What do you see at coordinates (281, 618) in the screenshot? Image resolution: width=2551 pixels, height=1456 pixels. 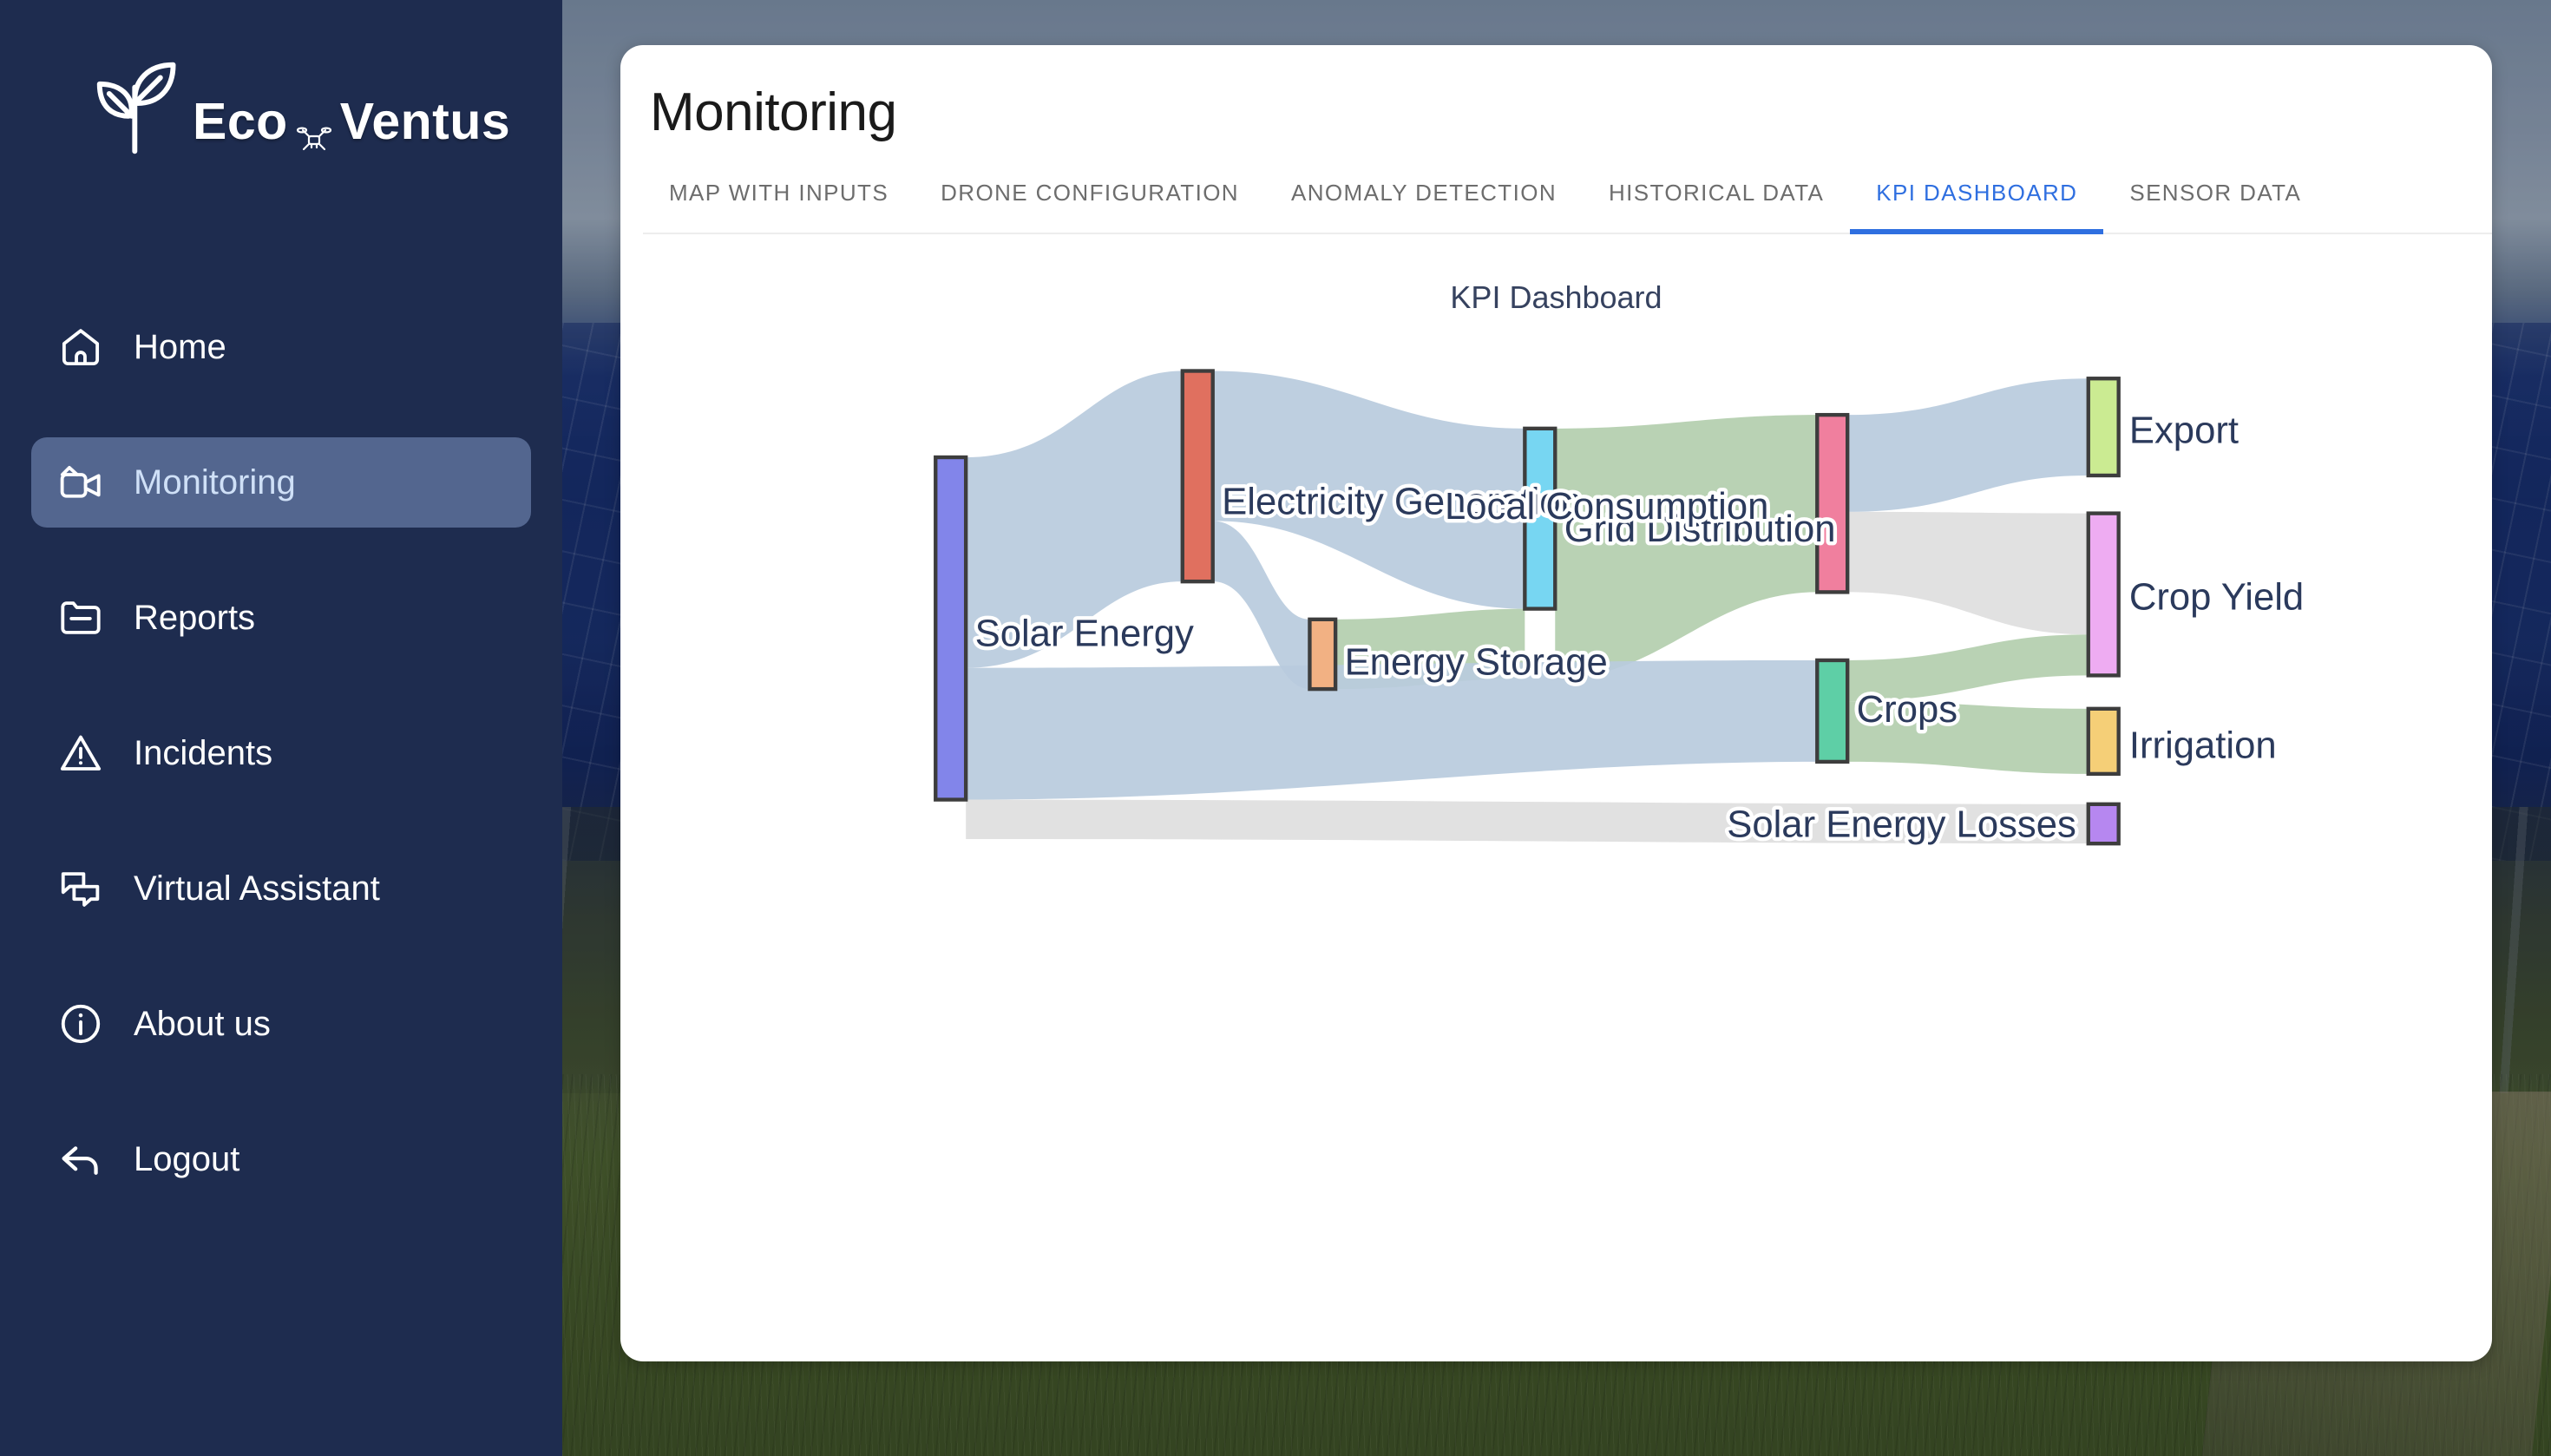 I see `sidebar-item-reports: Reports` at bounding box center [281, 618].